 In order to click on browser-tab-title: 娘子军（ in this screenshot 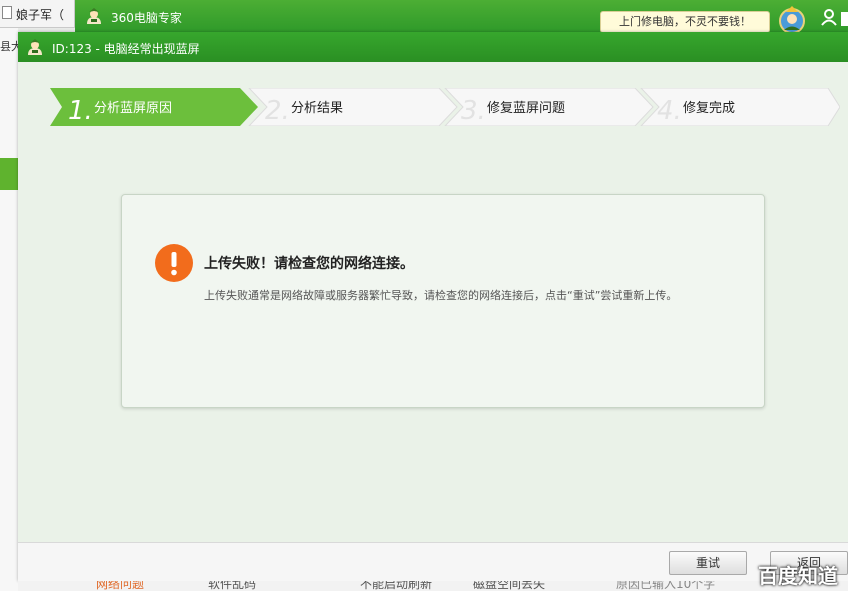, I will do `click(40, 15)`.